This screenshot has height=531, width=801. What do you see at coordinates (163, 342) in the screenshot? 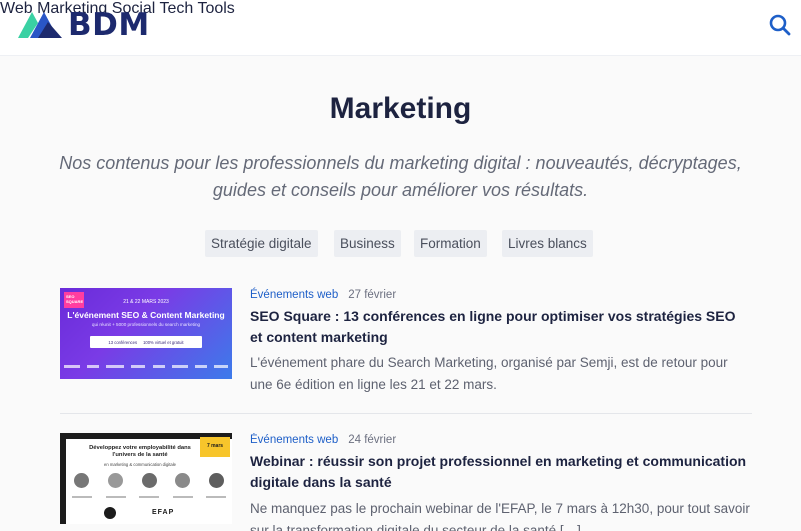
I see `thumb-pill: 100% virtuel et gratuit` at bounding box center [163, 342].